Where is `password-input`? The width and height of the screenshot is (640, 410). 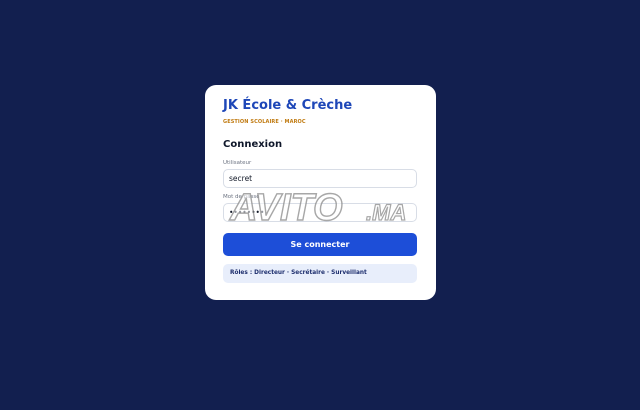 password-input is located at coordinates (320, 212).